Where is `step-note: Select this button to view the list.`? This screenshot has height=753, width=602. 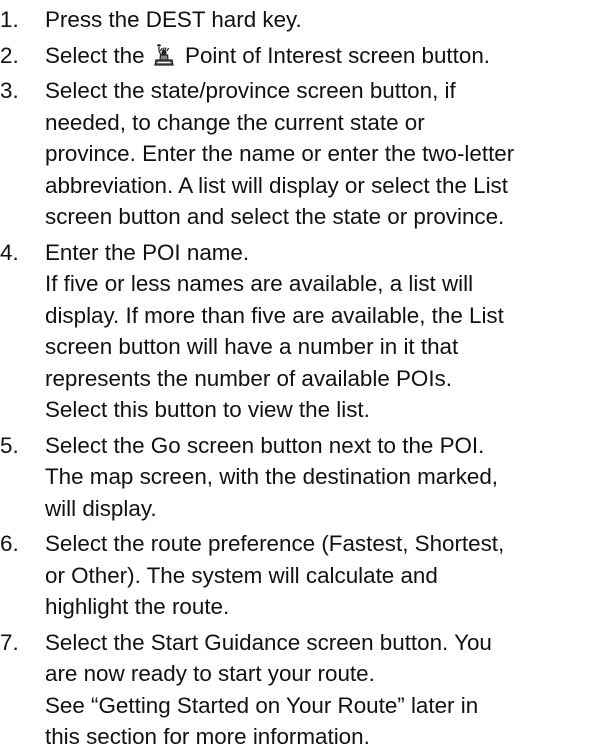 step-note: Select this button to view the list. is located at coordinates (207, 409).